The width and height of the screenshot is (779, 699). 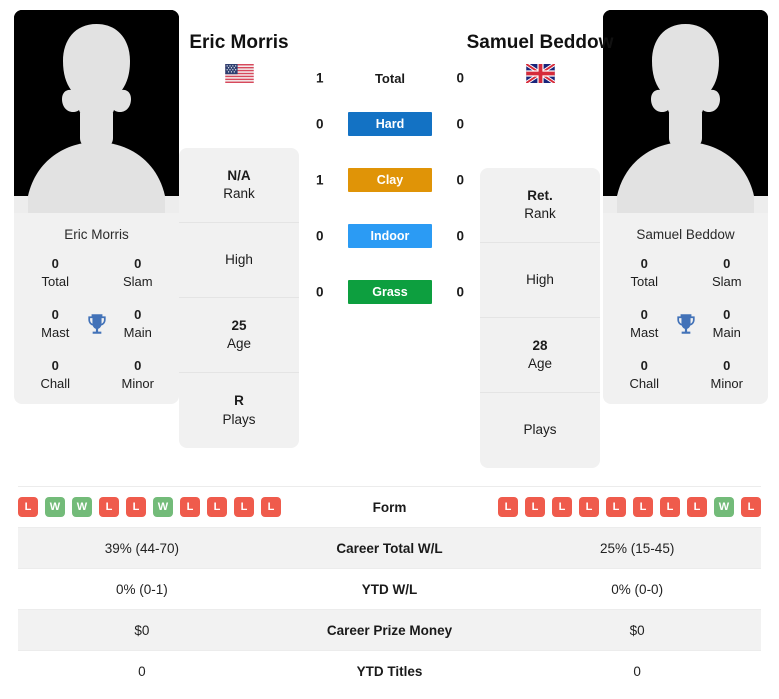 I want to click on player-photo-right, so click(x=685, y=111).